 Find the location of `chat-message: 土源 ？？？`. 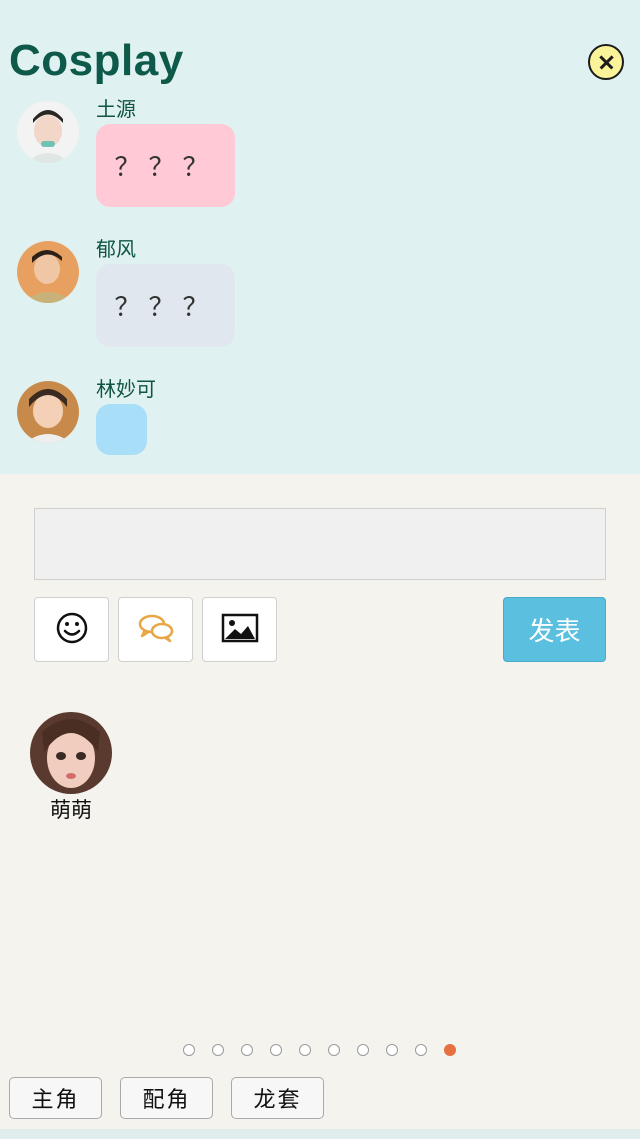

chat-message: 土源 ？？？ is located at coordinates (320, 169).